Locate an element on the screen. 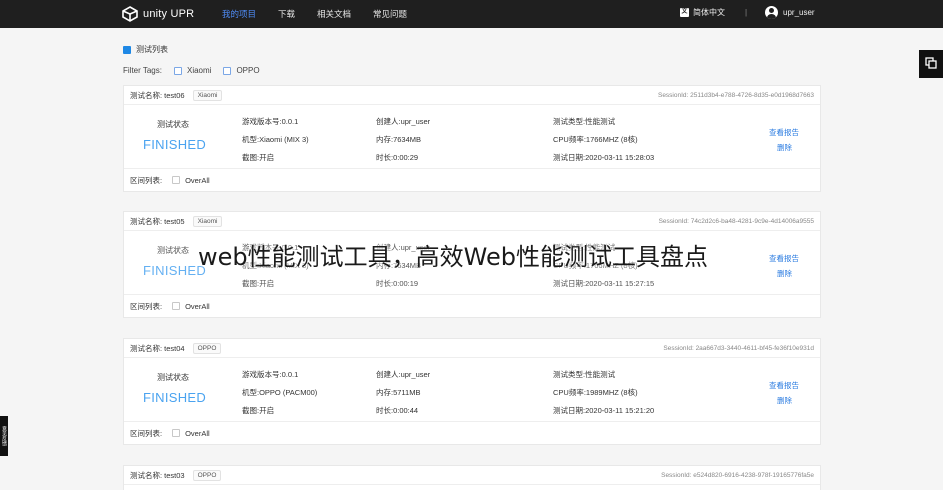 The height and width of the screenshot is (490, 943). test-date: 测试日期:2020-03-11 15:21:20 is located at coordinates (604, 410).